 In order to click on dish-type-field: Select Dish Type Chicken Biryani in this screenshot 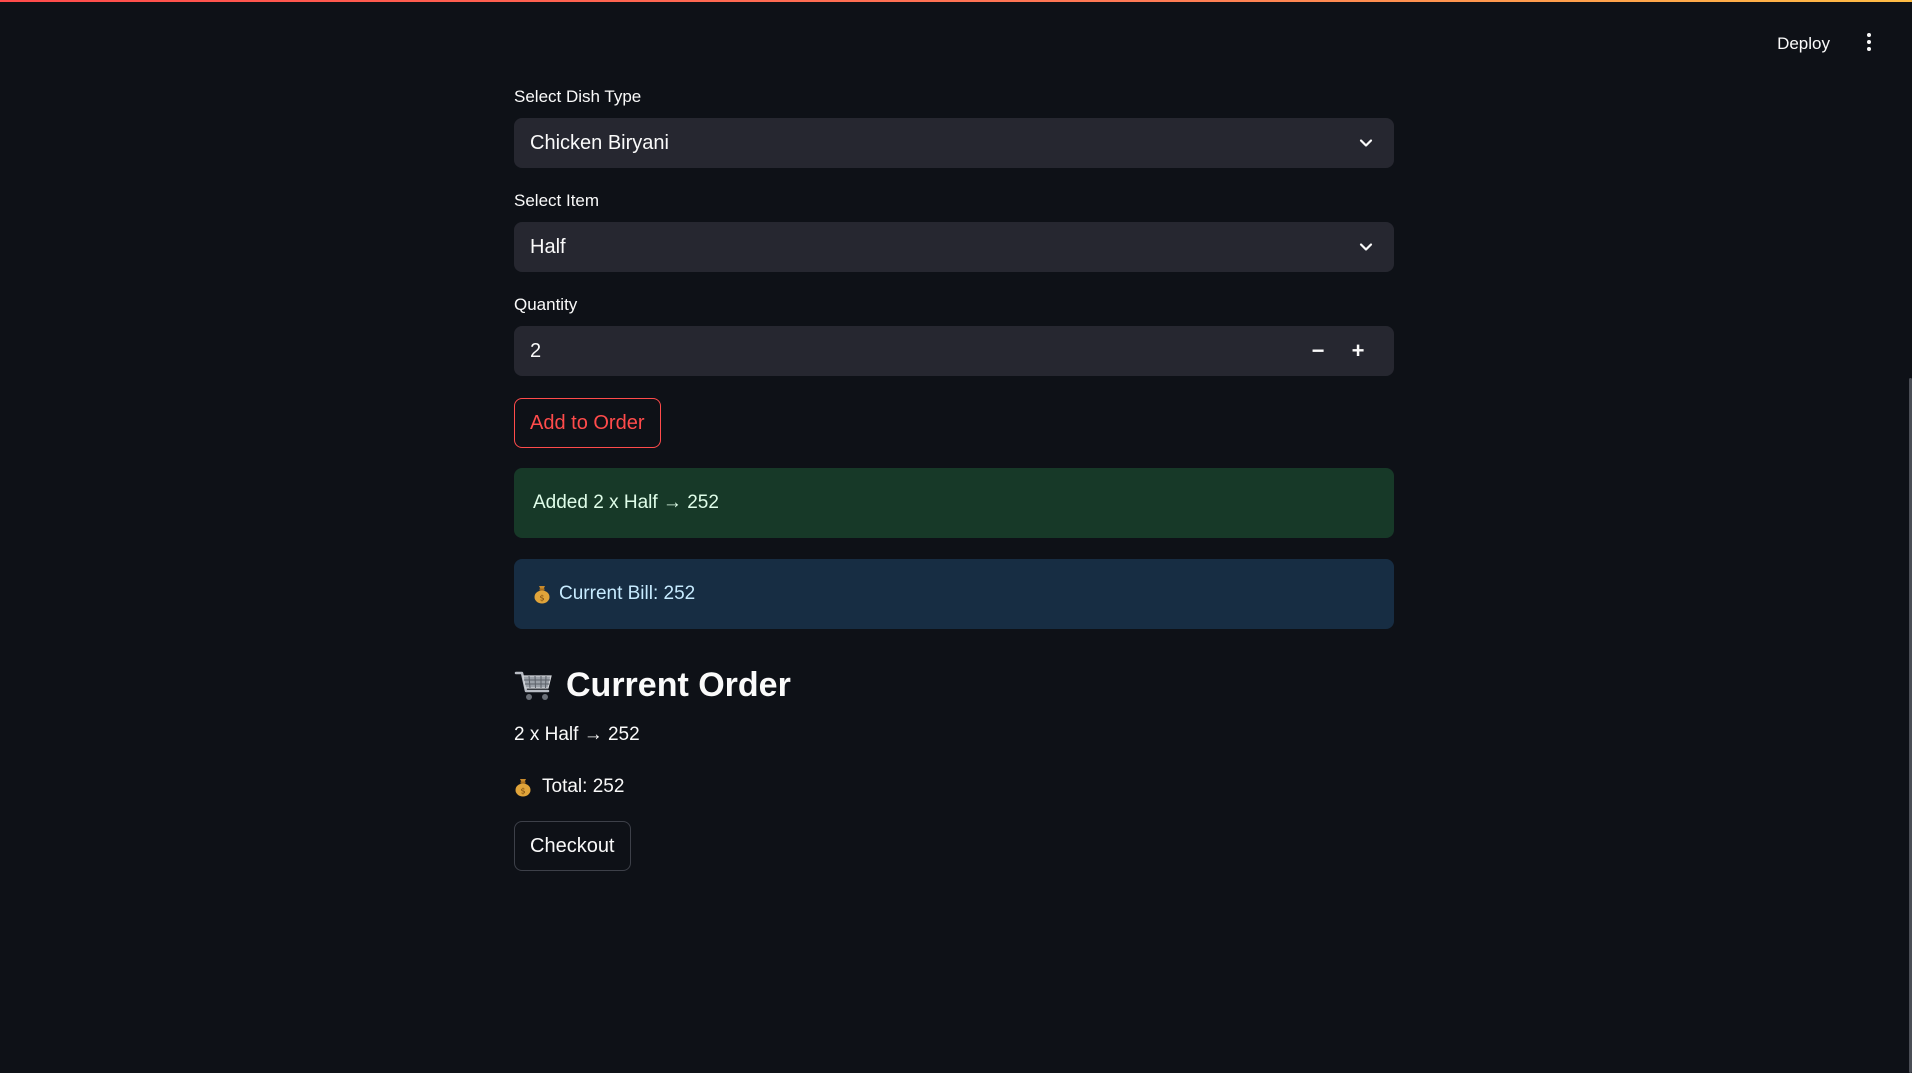, I will do `click(954, 127)`.